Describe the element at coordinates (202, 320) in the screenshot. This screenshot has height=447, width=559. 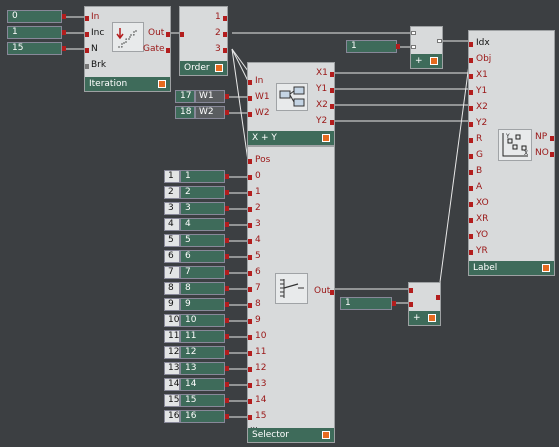
I see `selector-const-value: 10` at that location.